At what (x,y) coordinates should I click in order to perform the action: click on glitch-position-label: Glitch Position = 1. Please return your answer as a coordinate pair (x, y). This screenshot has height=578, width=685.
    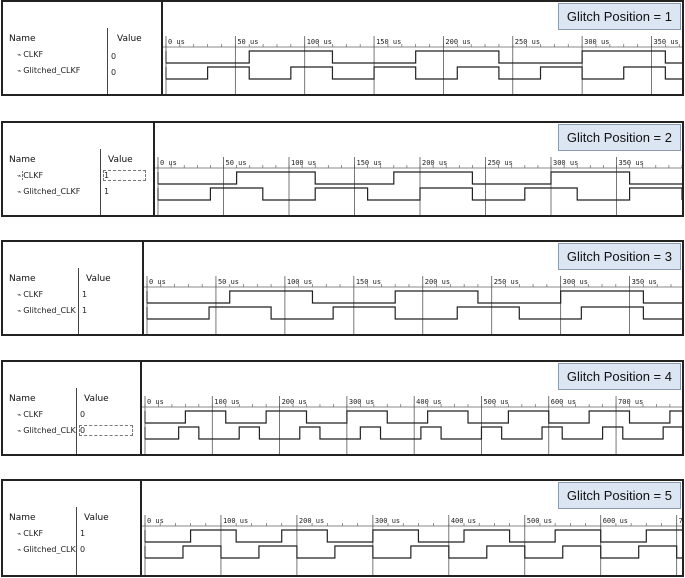
    Looking at the image, I should click on (619, 16).